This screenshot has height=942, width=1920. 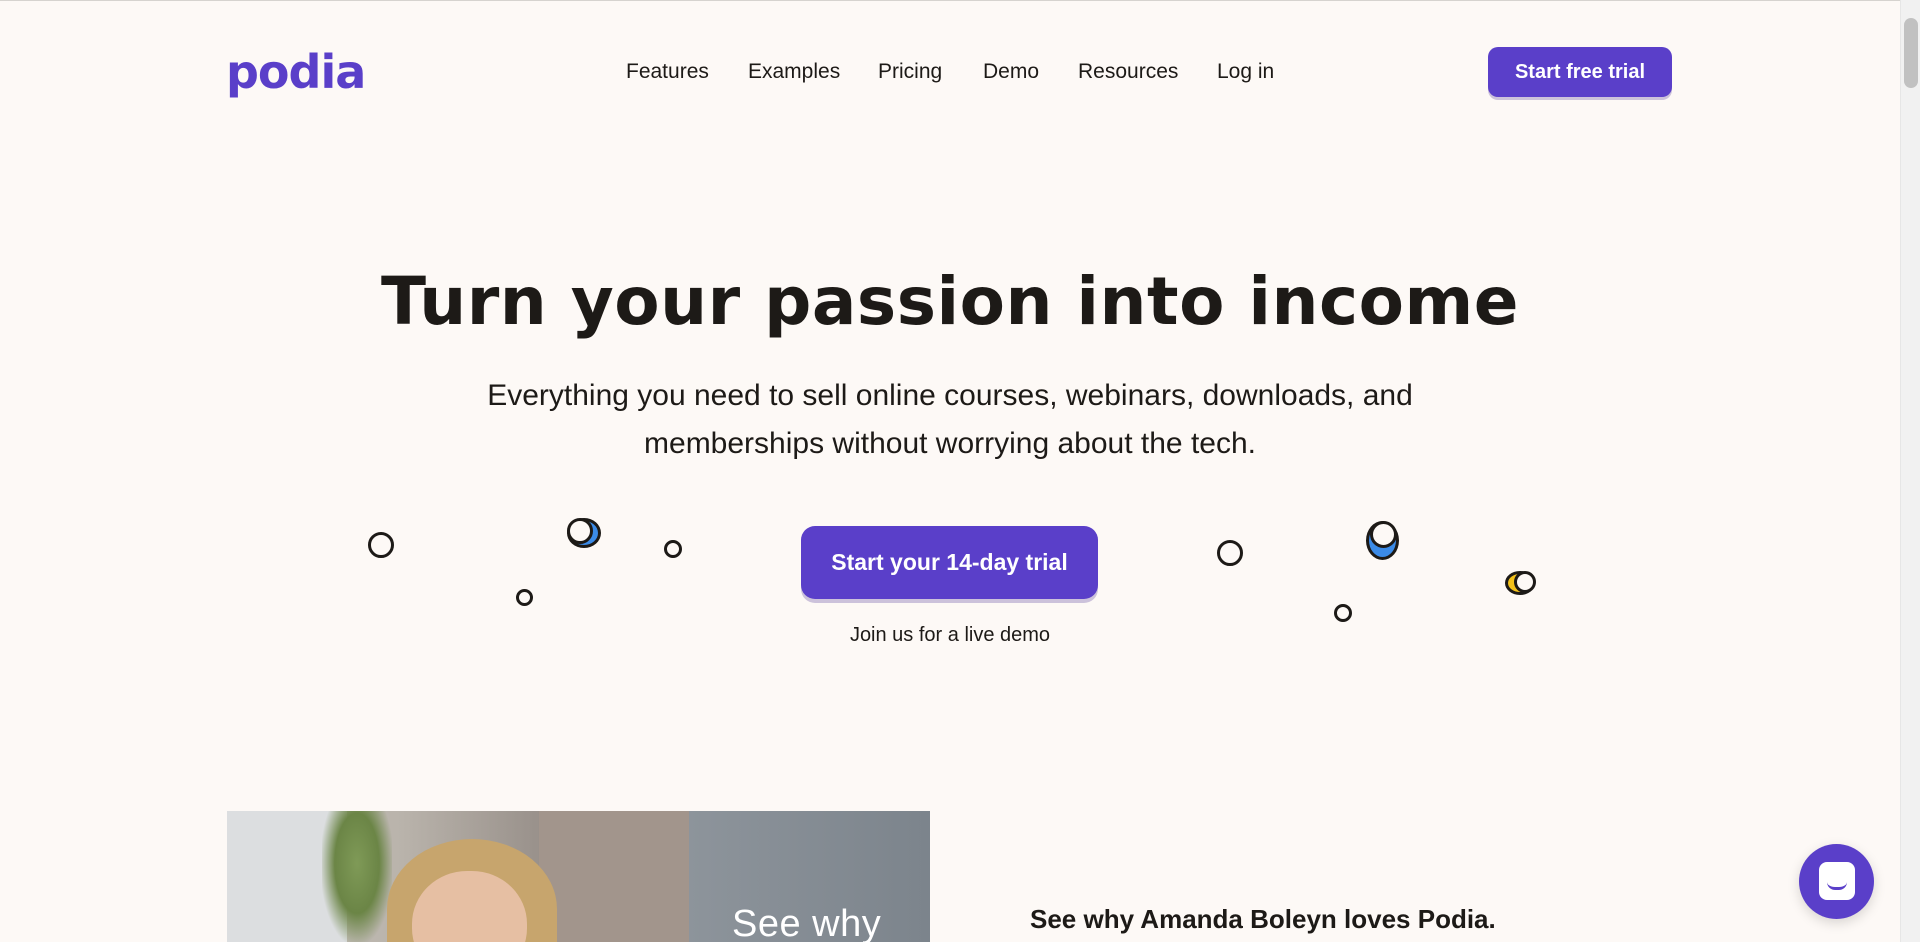 I want to click on window-top-border, so click(x=950, y=0).